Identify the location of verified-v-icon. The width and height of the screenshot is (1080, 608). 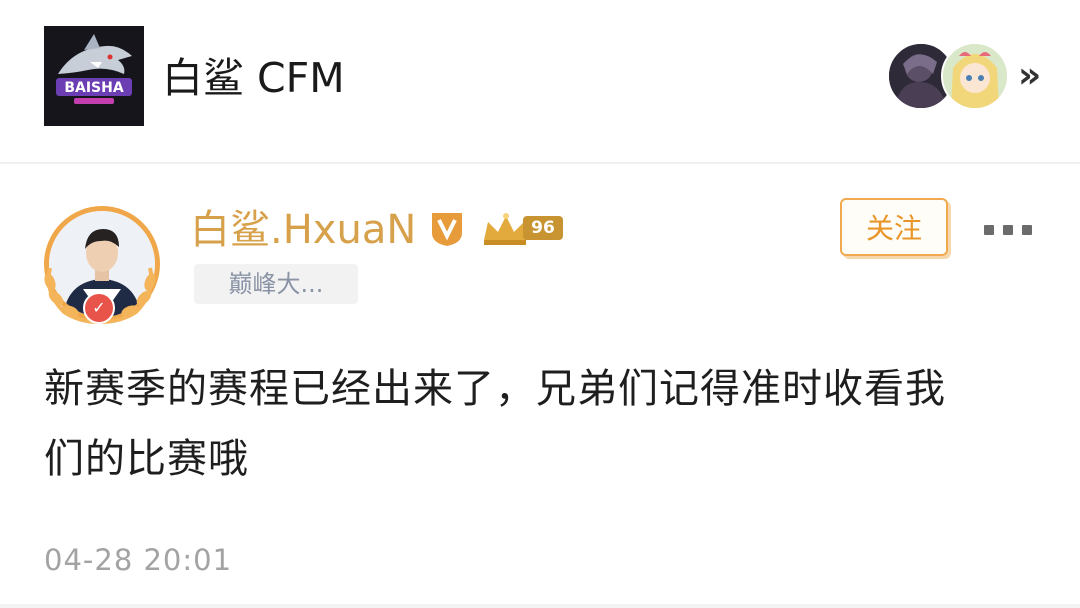
(447, 229).